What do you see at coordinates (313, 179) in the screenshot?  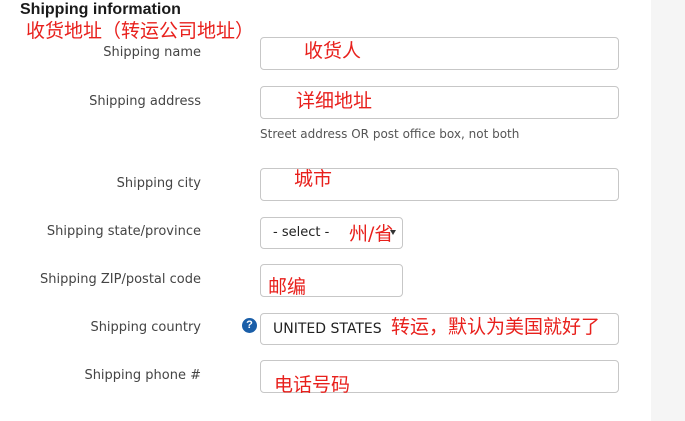 I see `shipping-city-annotation: 城市` at bounding box center [313, 179].